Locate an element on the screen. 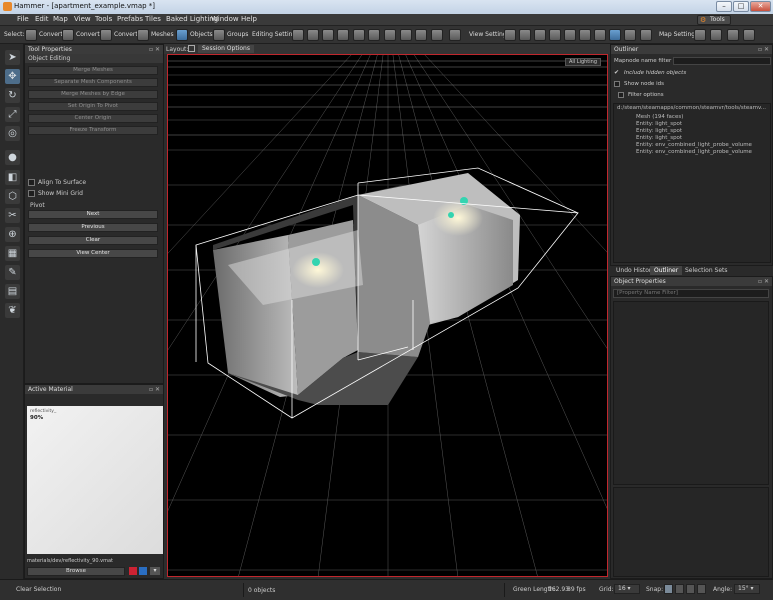 This screenshot has height=600, width=773. material-menu-icon: ▾ is located at coordinates (155, 571).